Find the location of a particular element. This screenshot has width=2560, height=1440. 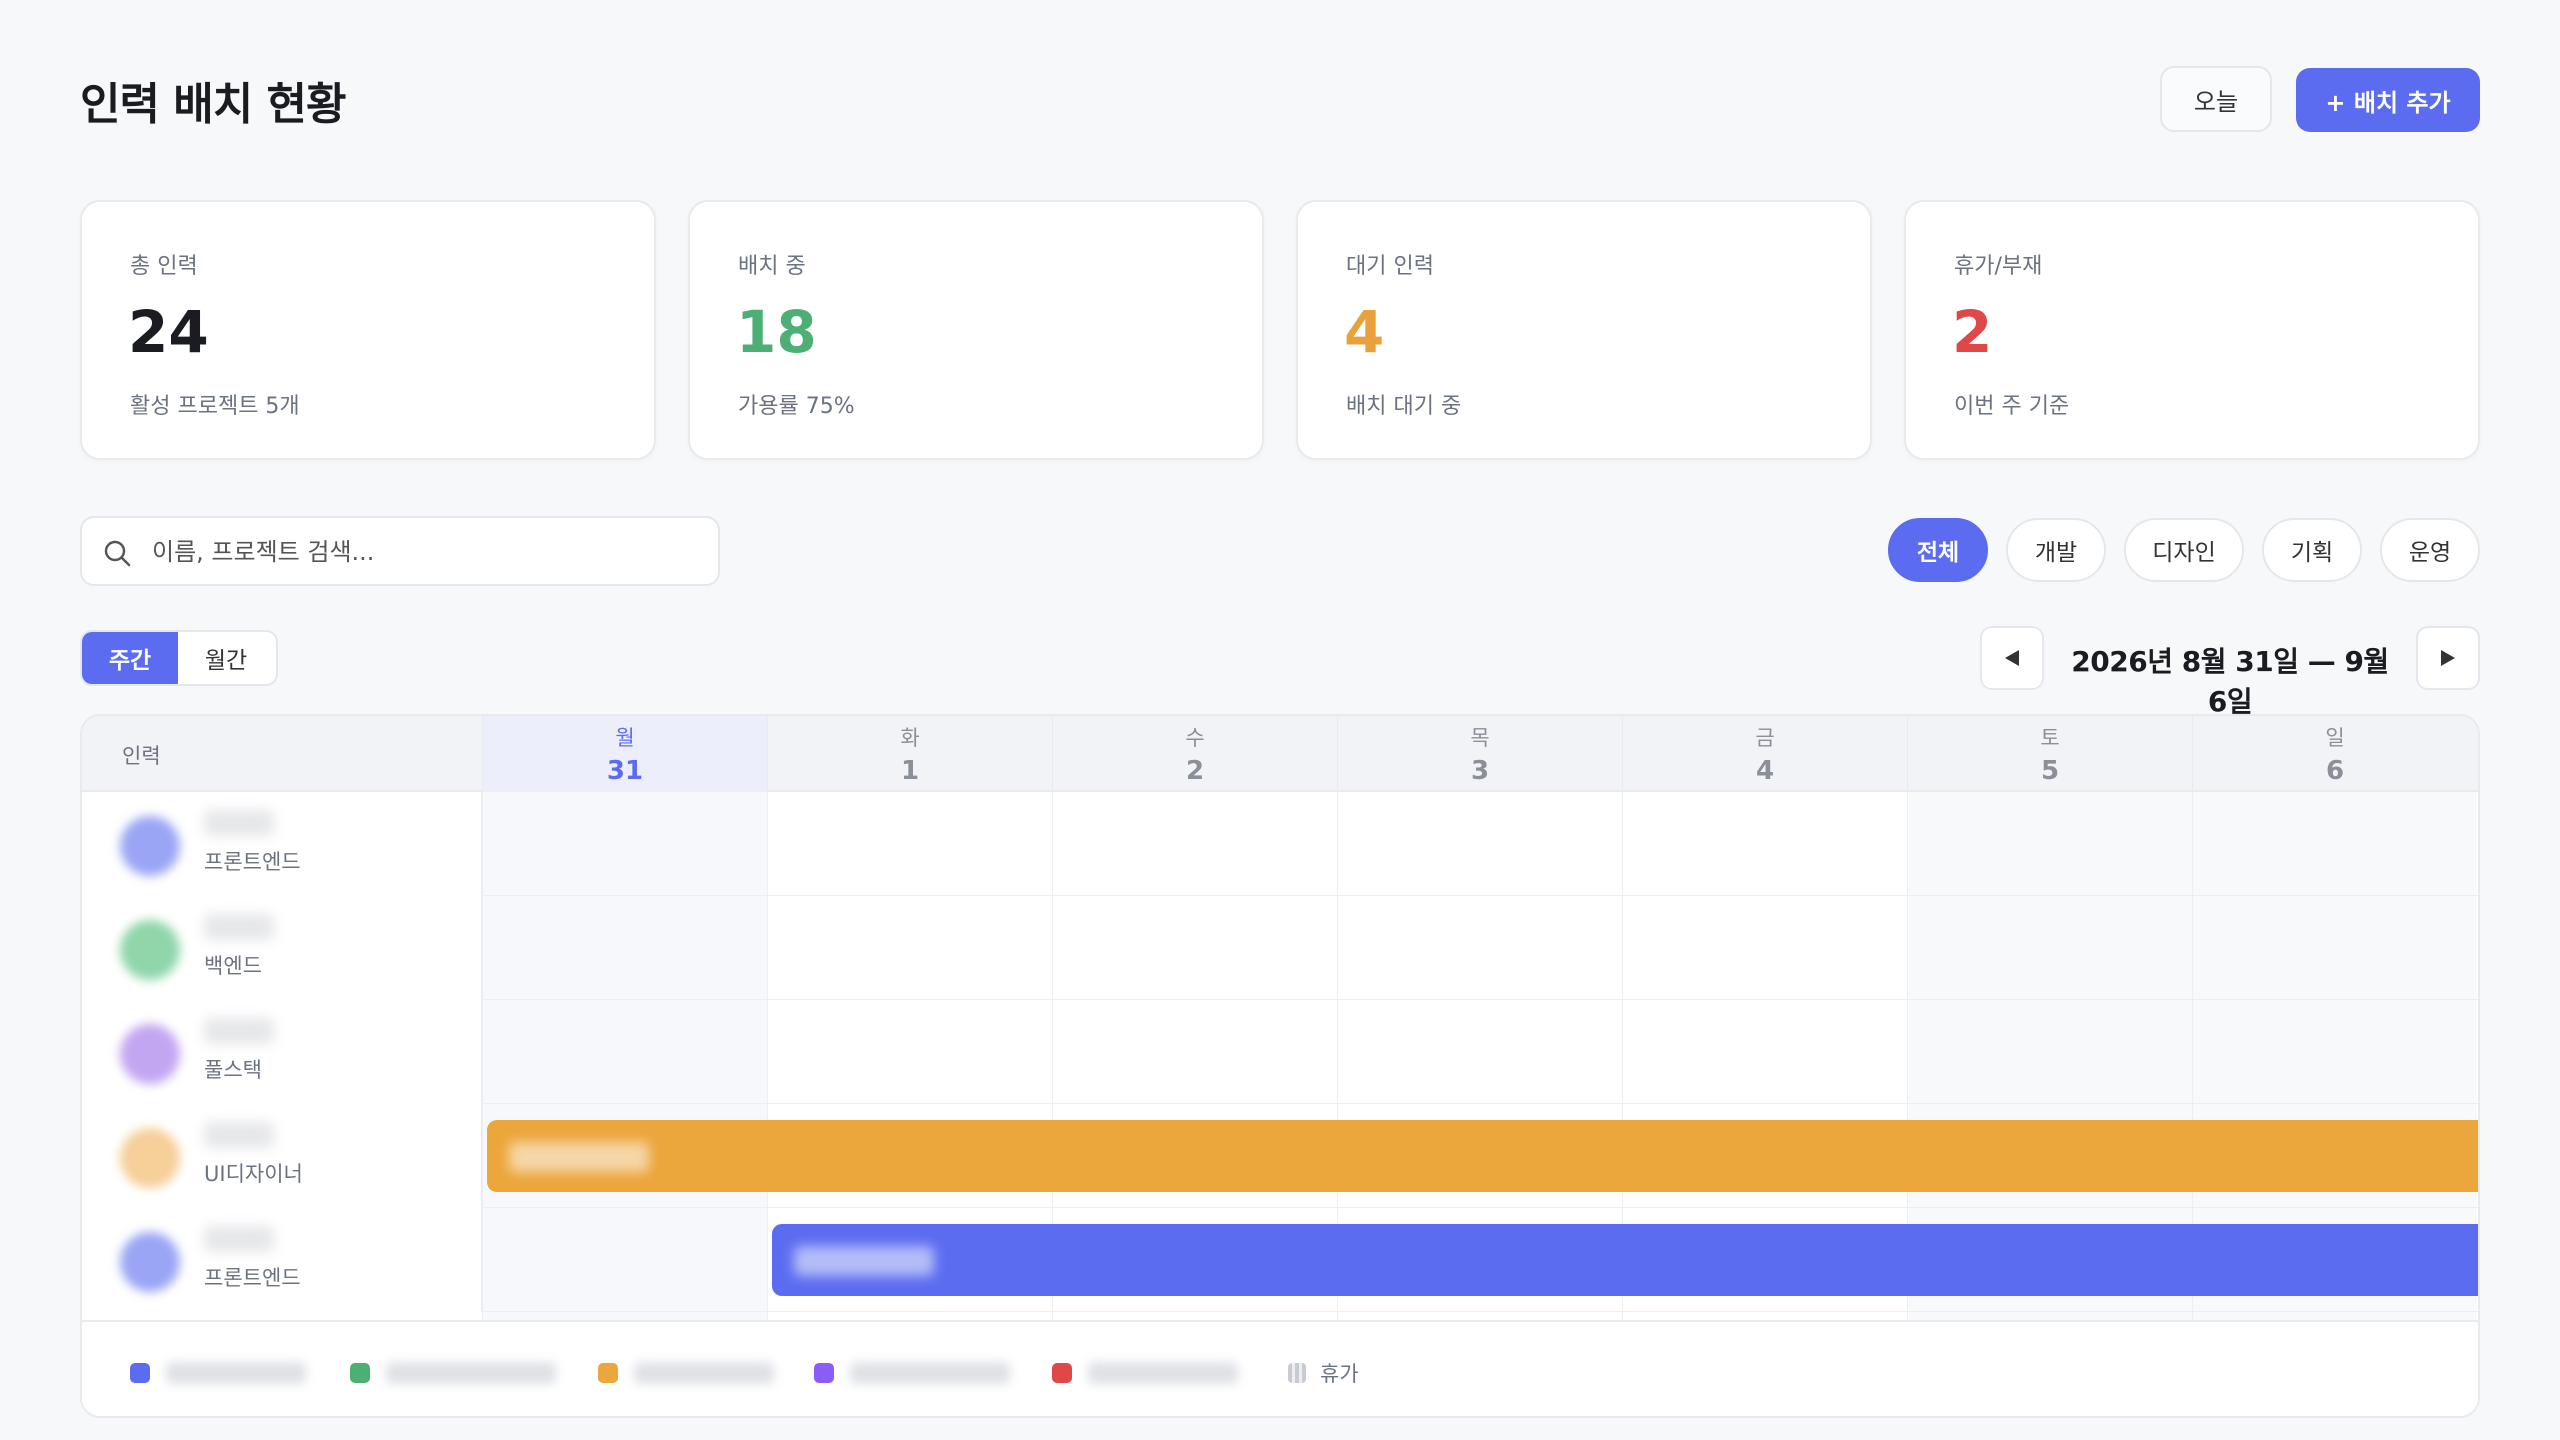

day-number: 31 is located at coordinates (625, 771).